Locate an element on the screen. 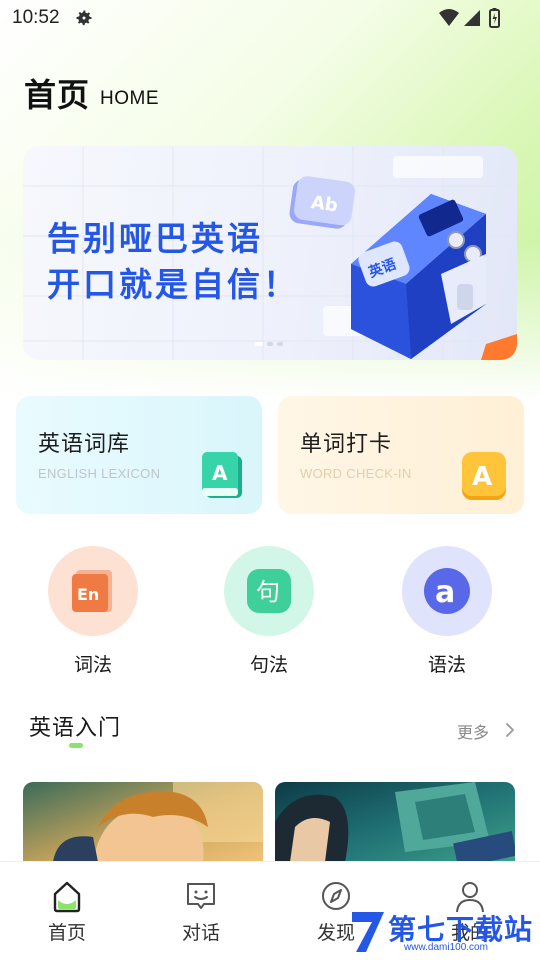 The width and height of the screenshot is (540, 960). status-time: 10:52 is located at coordinates (36, 17).